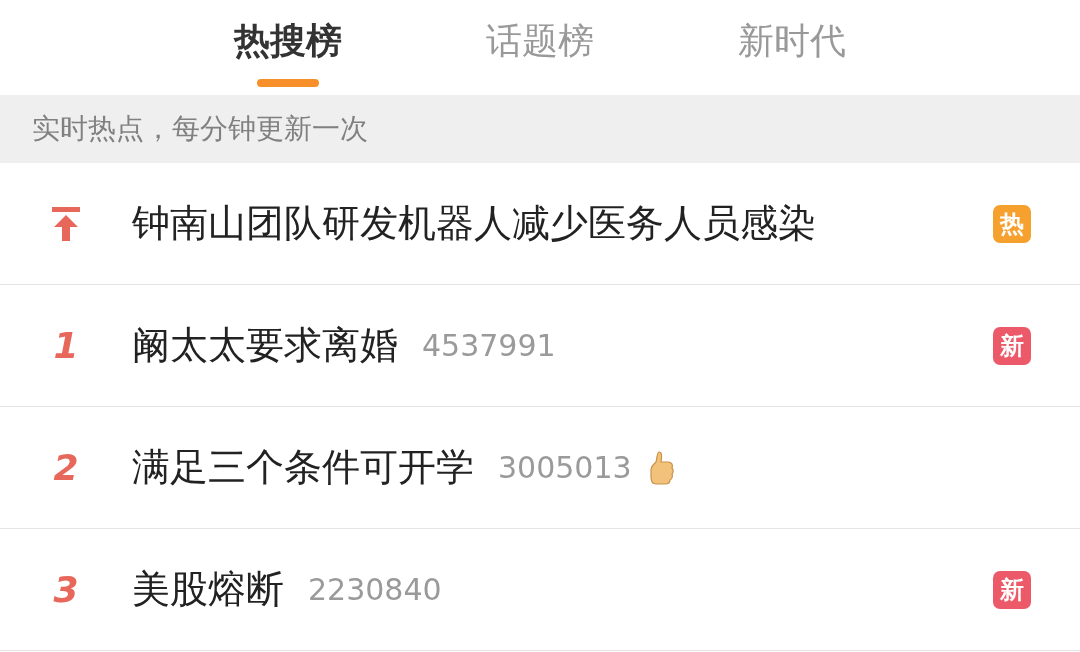 The height and width of the screenshot is (652, 1080). What do you see at coordinates (208, 589) in the screenshot?
I see `topic-title: 美股熔断` at bounding box center [208, 589].